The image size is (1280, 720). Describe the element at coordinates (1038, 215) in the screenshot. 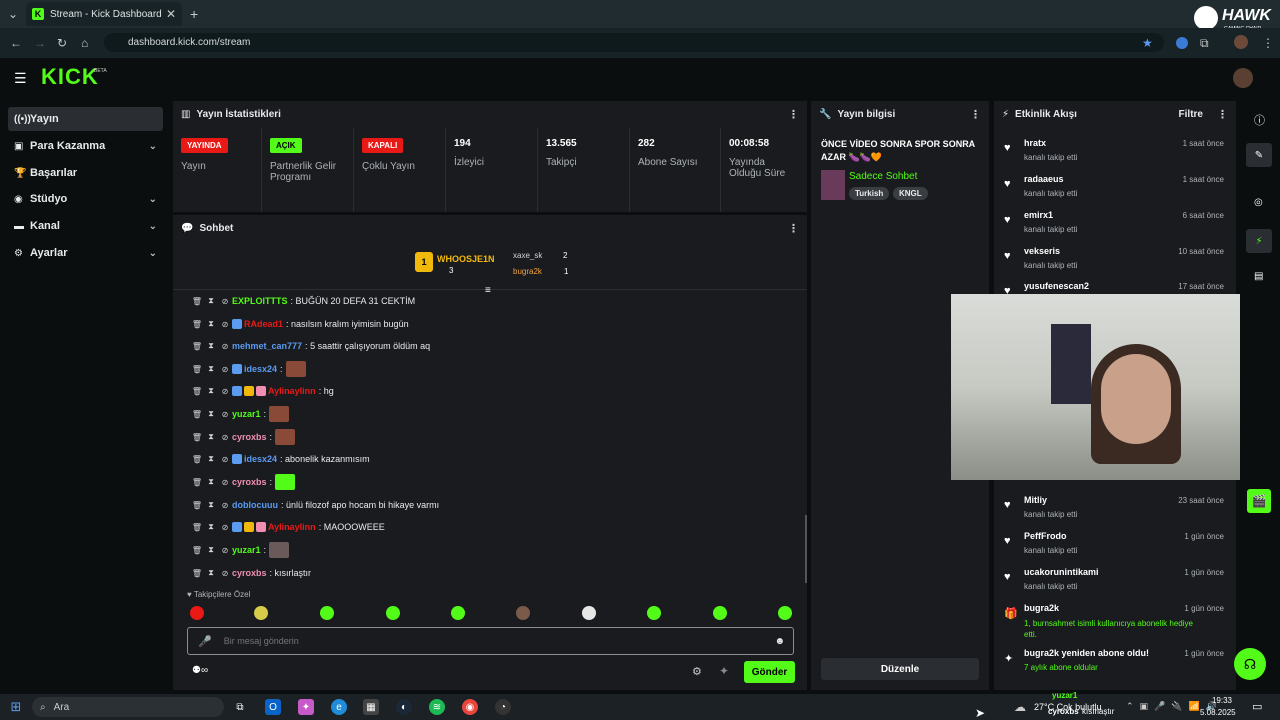

I see `activity-user: emirx1` at that location.